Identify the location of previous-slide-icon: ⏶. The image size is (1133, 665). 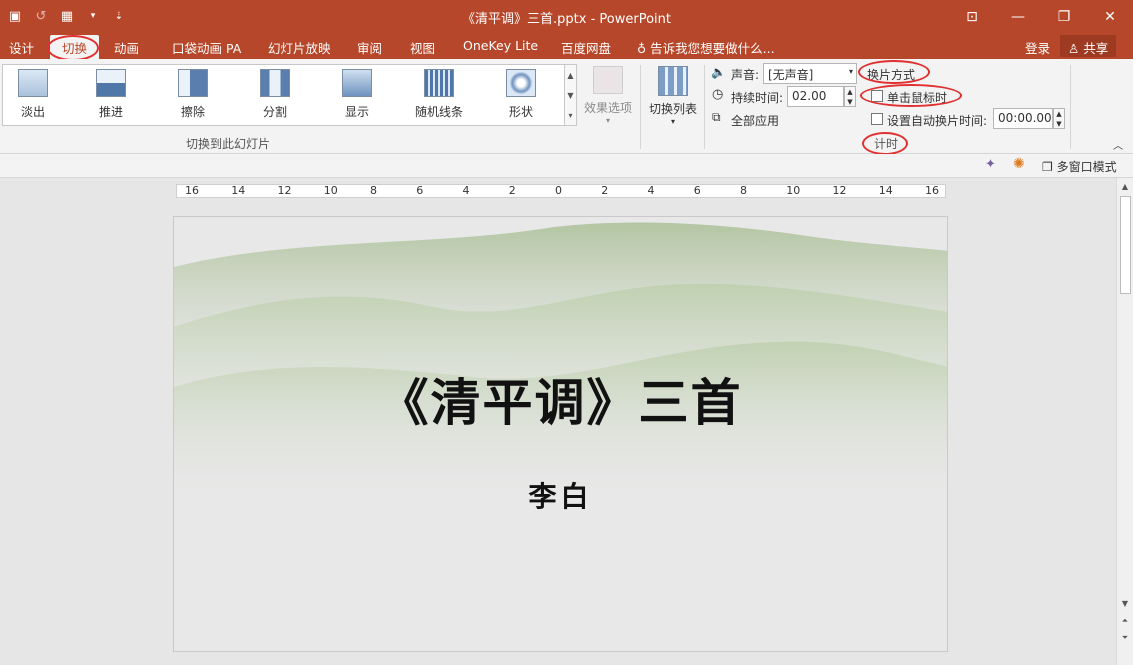
(1125, 621).